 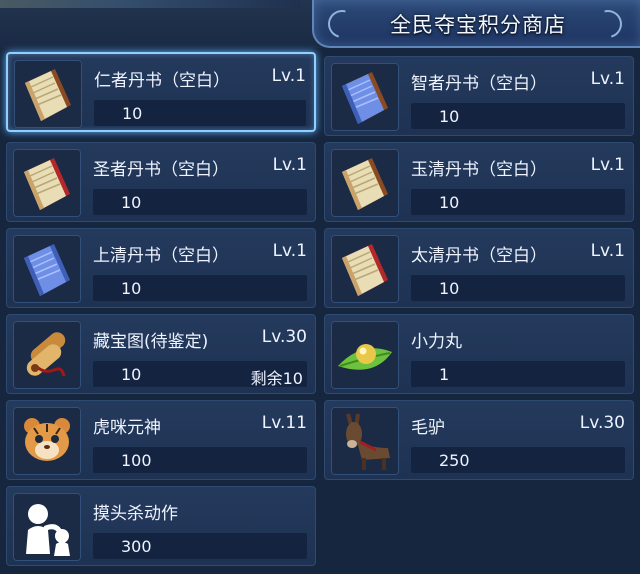 I want to click on item-price: 1, so click(x=444, y=374).